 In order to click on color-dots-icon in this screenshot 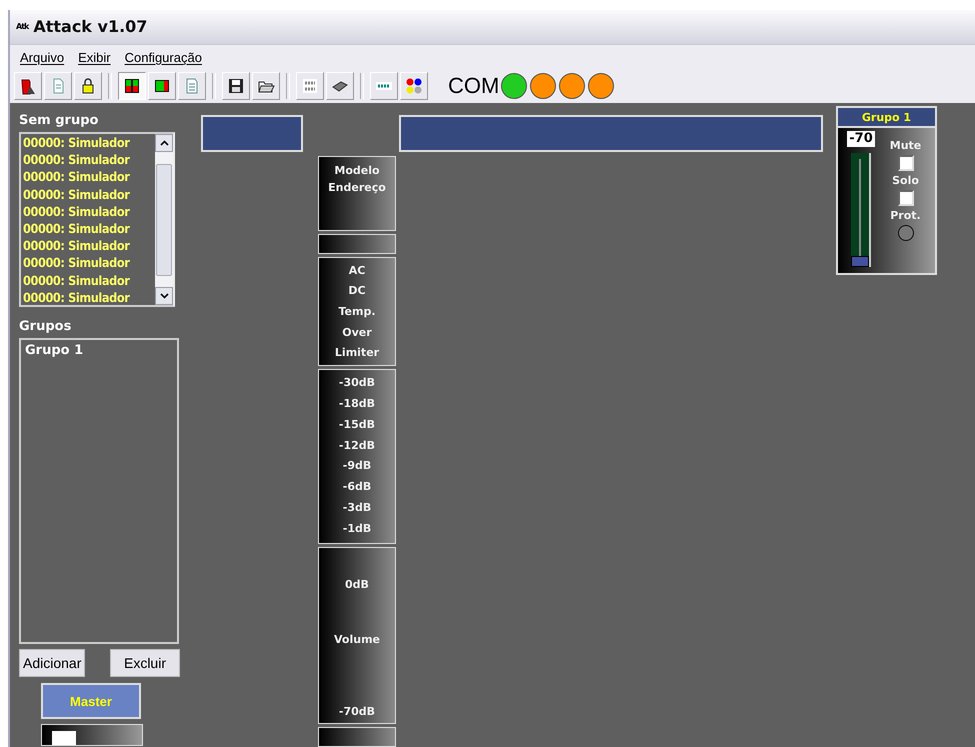, I will do `click(414, 86)`.